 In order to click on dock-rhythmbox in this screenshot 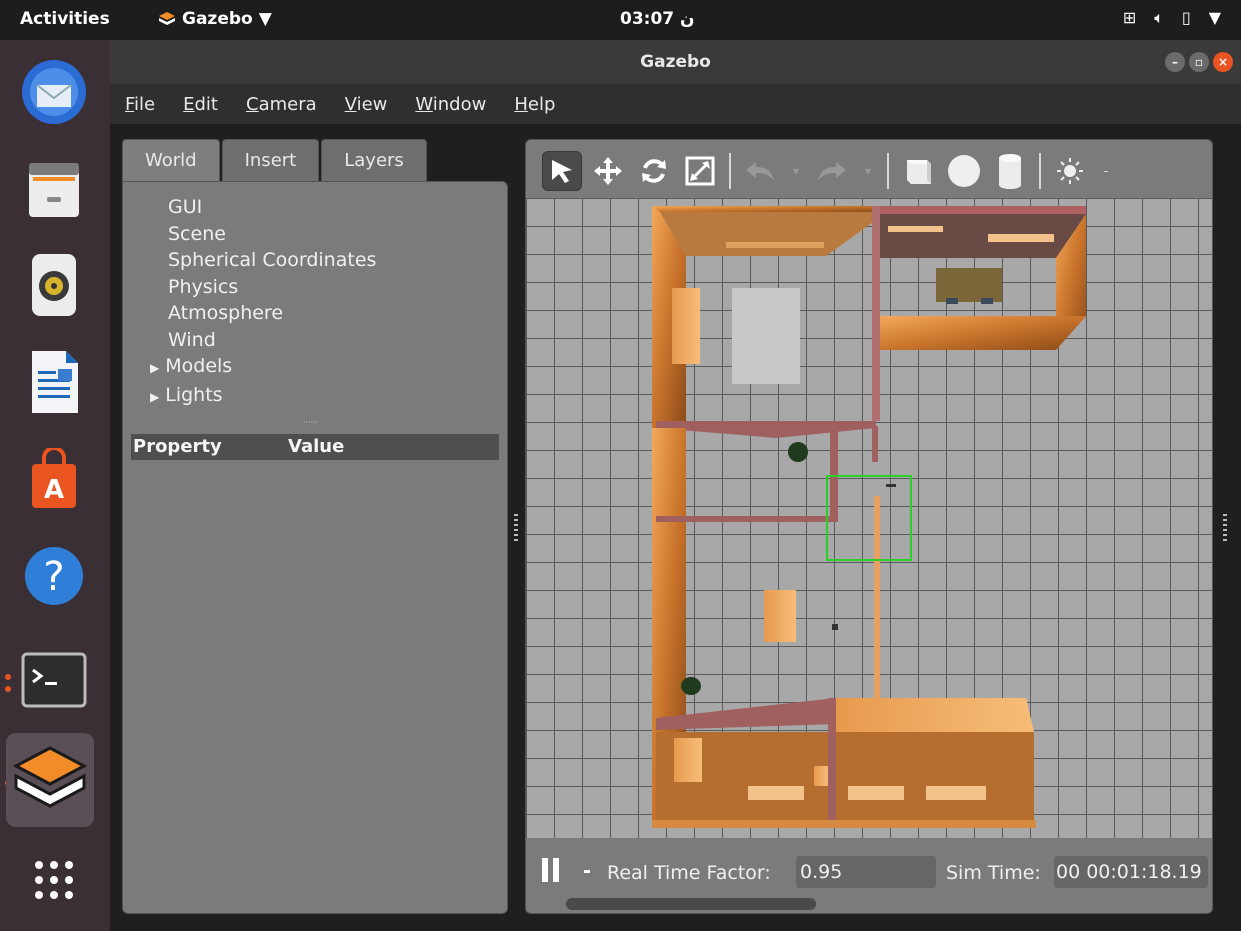, I will do `click(54, 285)`.